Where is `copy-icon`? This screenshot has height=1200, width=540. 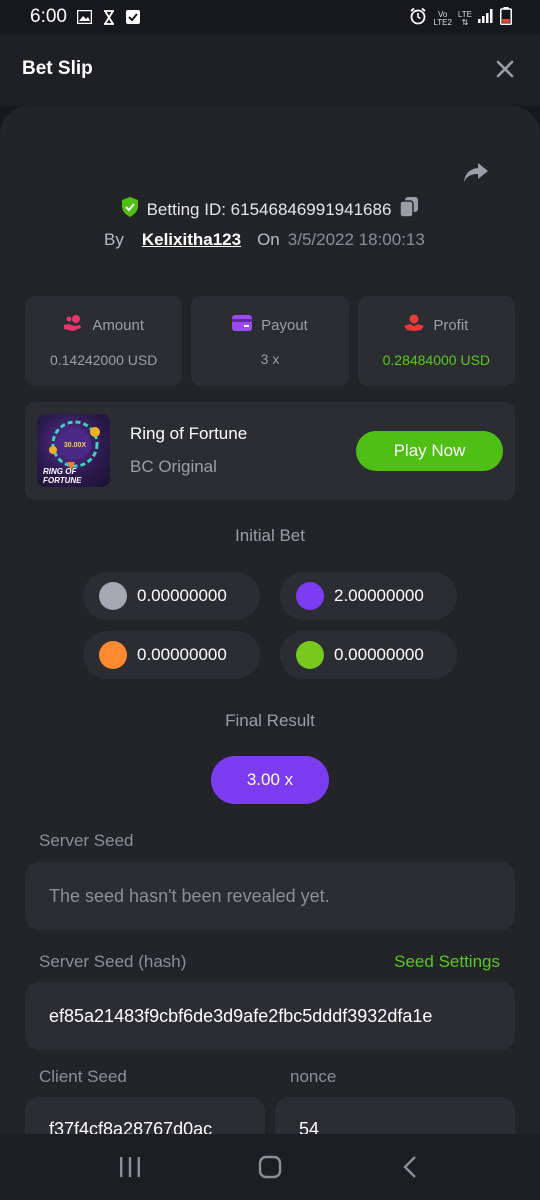
copy-icon is located at coordinates (409, 207).